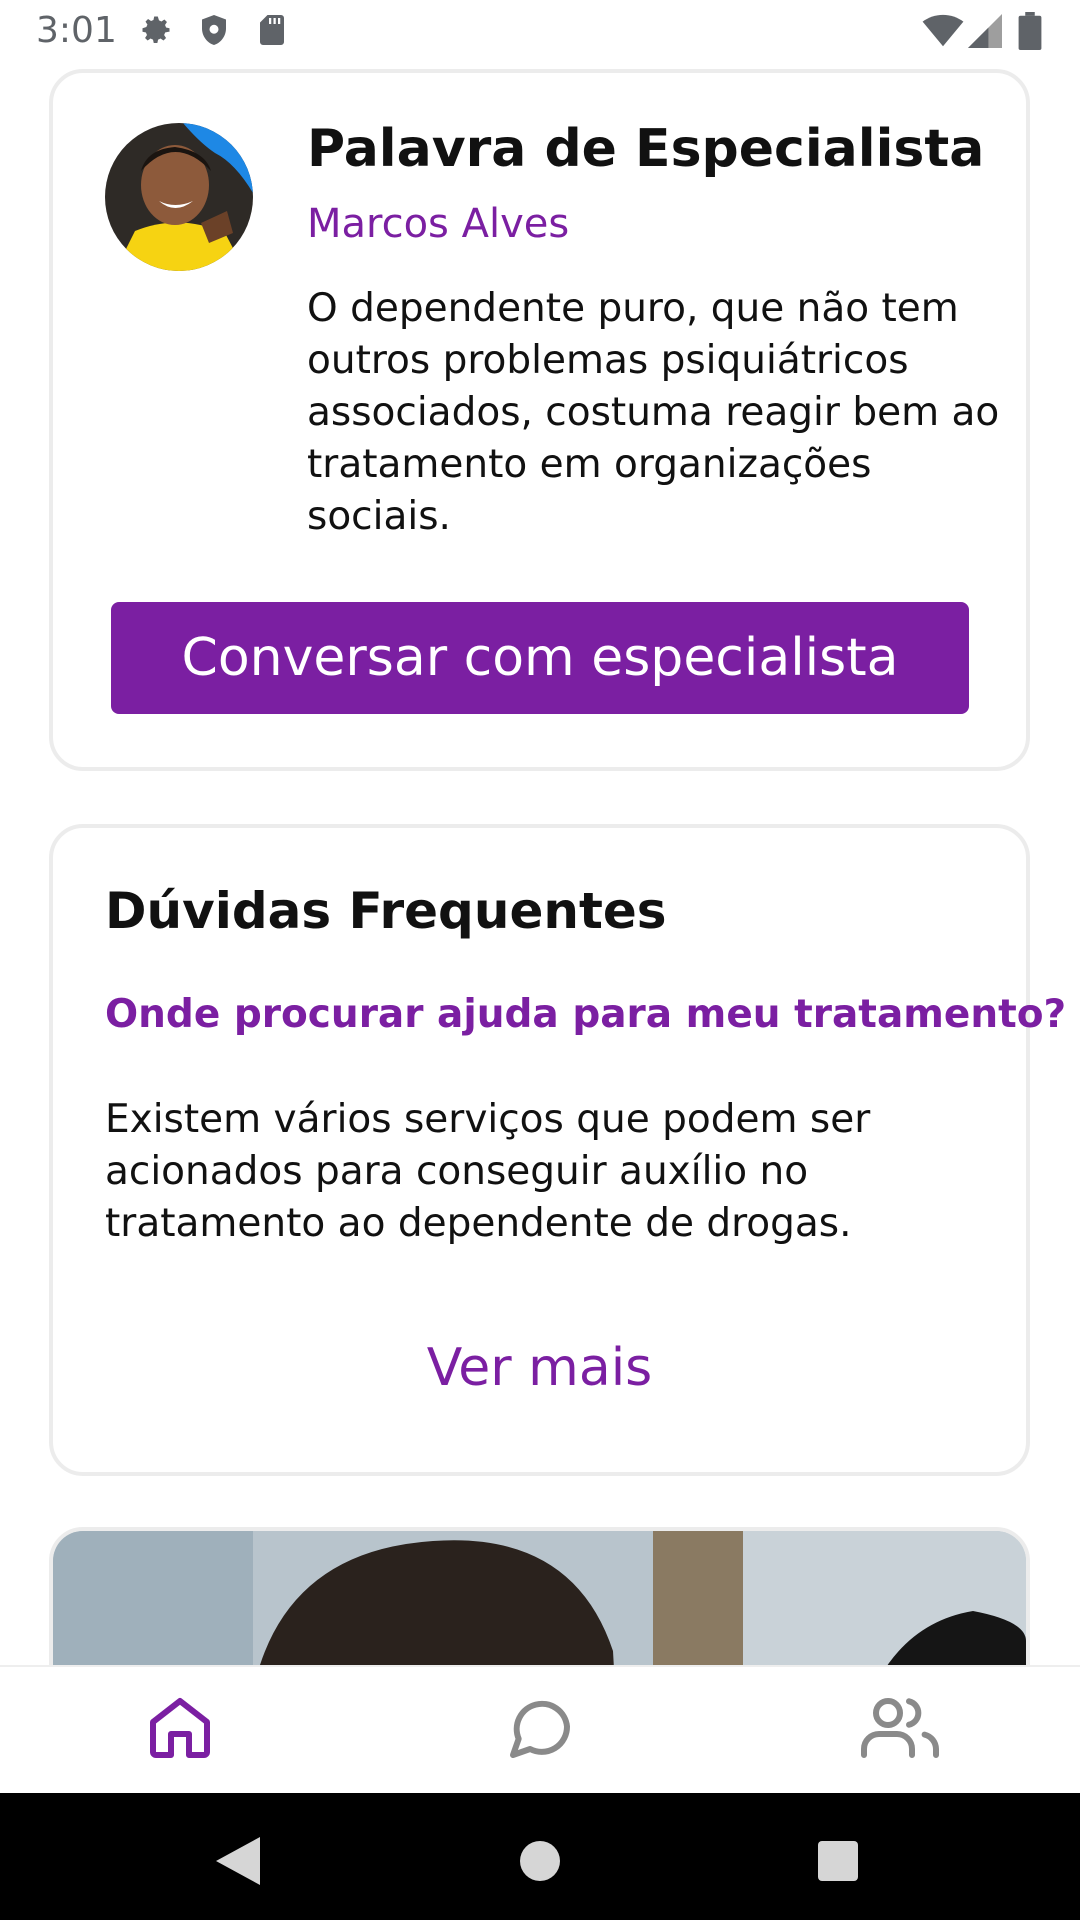 This screenshot has height=1920, width=1080. Describe the element at coordinates (985, 33) in the screenshot. I see `signal-icon` at that location.